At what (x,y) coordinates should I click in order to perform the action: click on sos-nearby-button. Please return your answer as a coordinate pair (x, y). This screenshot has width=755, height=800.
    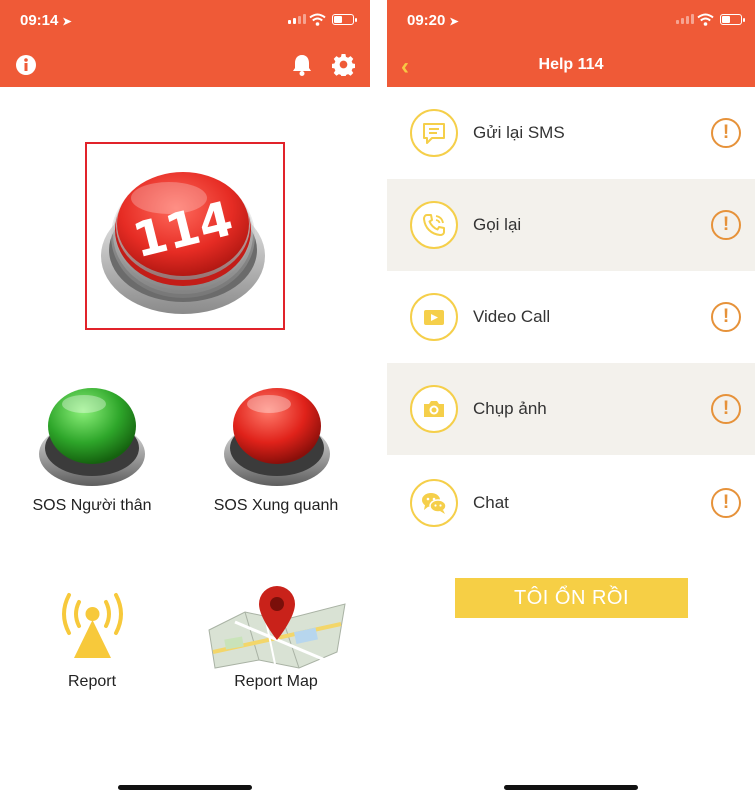
    Looking at the image, I should click on (277, 434).